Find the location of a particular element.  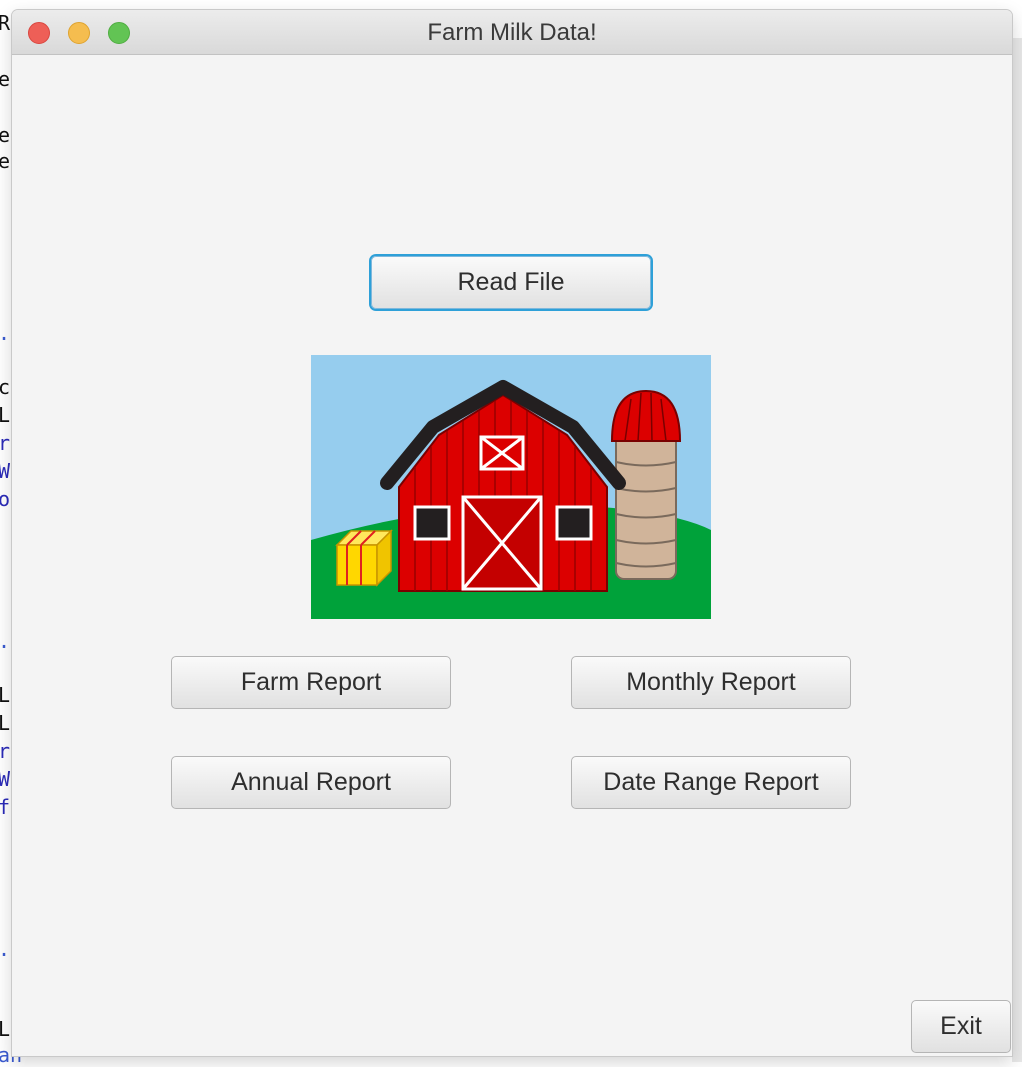

annual-report-button: Annual Report is located at coordinates (311, 782).